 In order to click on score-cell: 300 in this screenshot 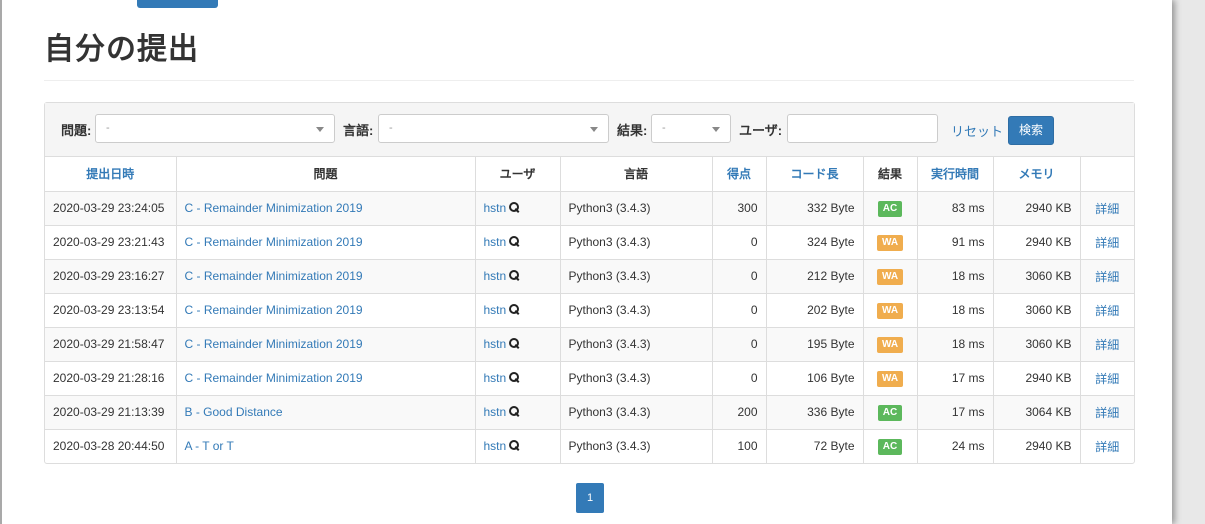, I will do `click(739, 208)`.